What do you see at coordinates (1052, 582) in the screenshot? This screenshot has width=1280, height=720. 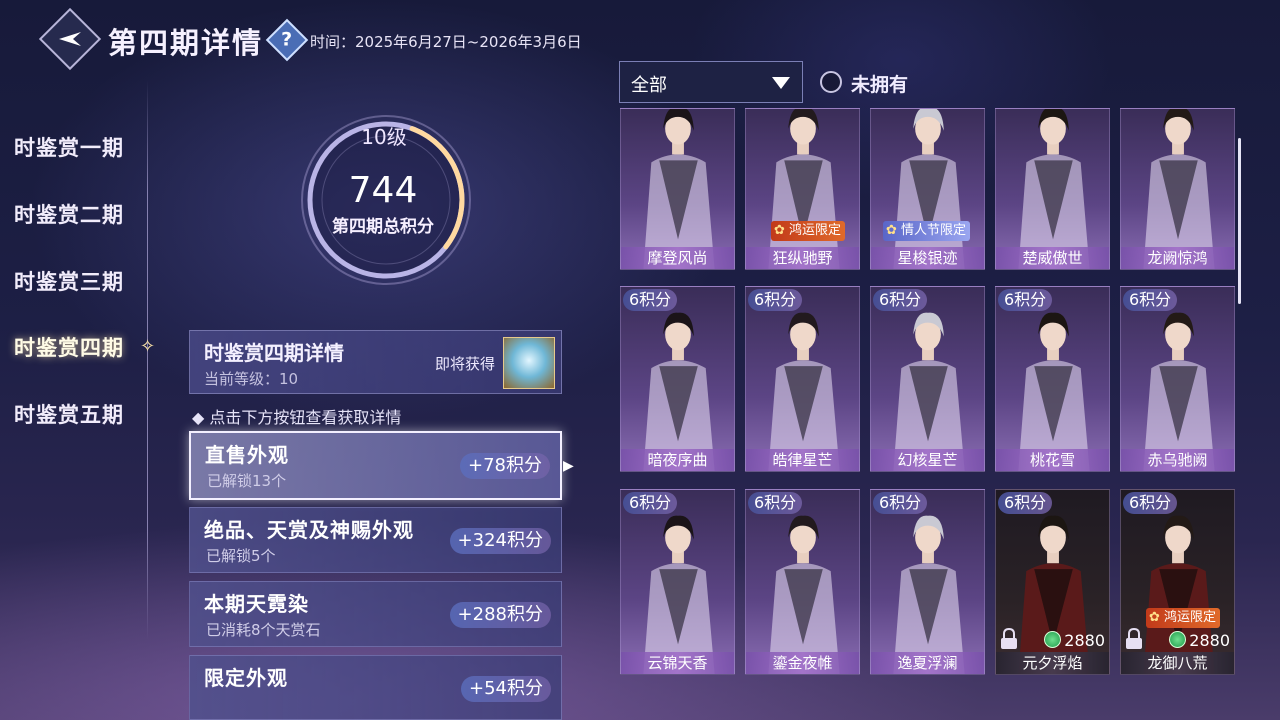 I see `outfit-card: 6积分 2880 元夕浮焰` at bounding box center [1052, 582].